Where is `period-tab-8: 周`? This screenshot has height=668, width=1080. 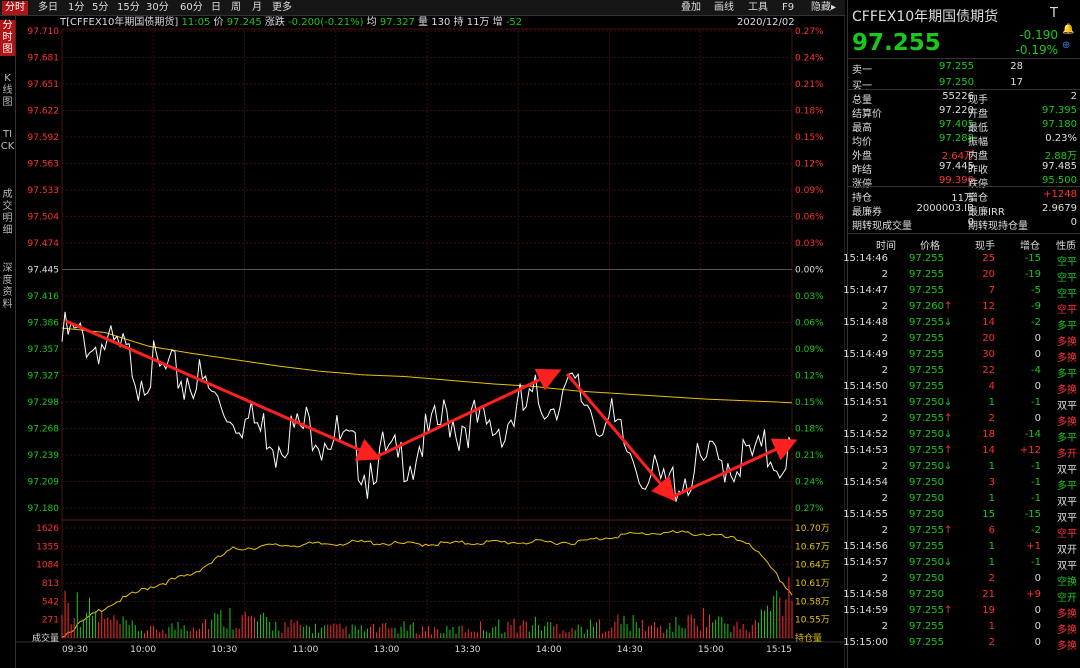
period-tab-8: 周 is located at coordinates (236, 8).